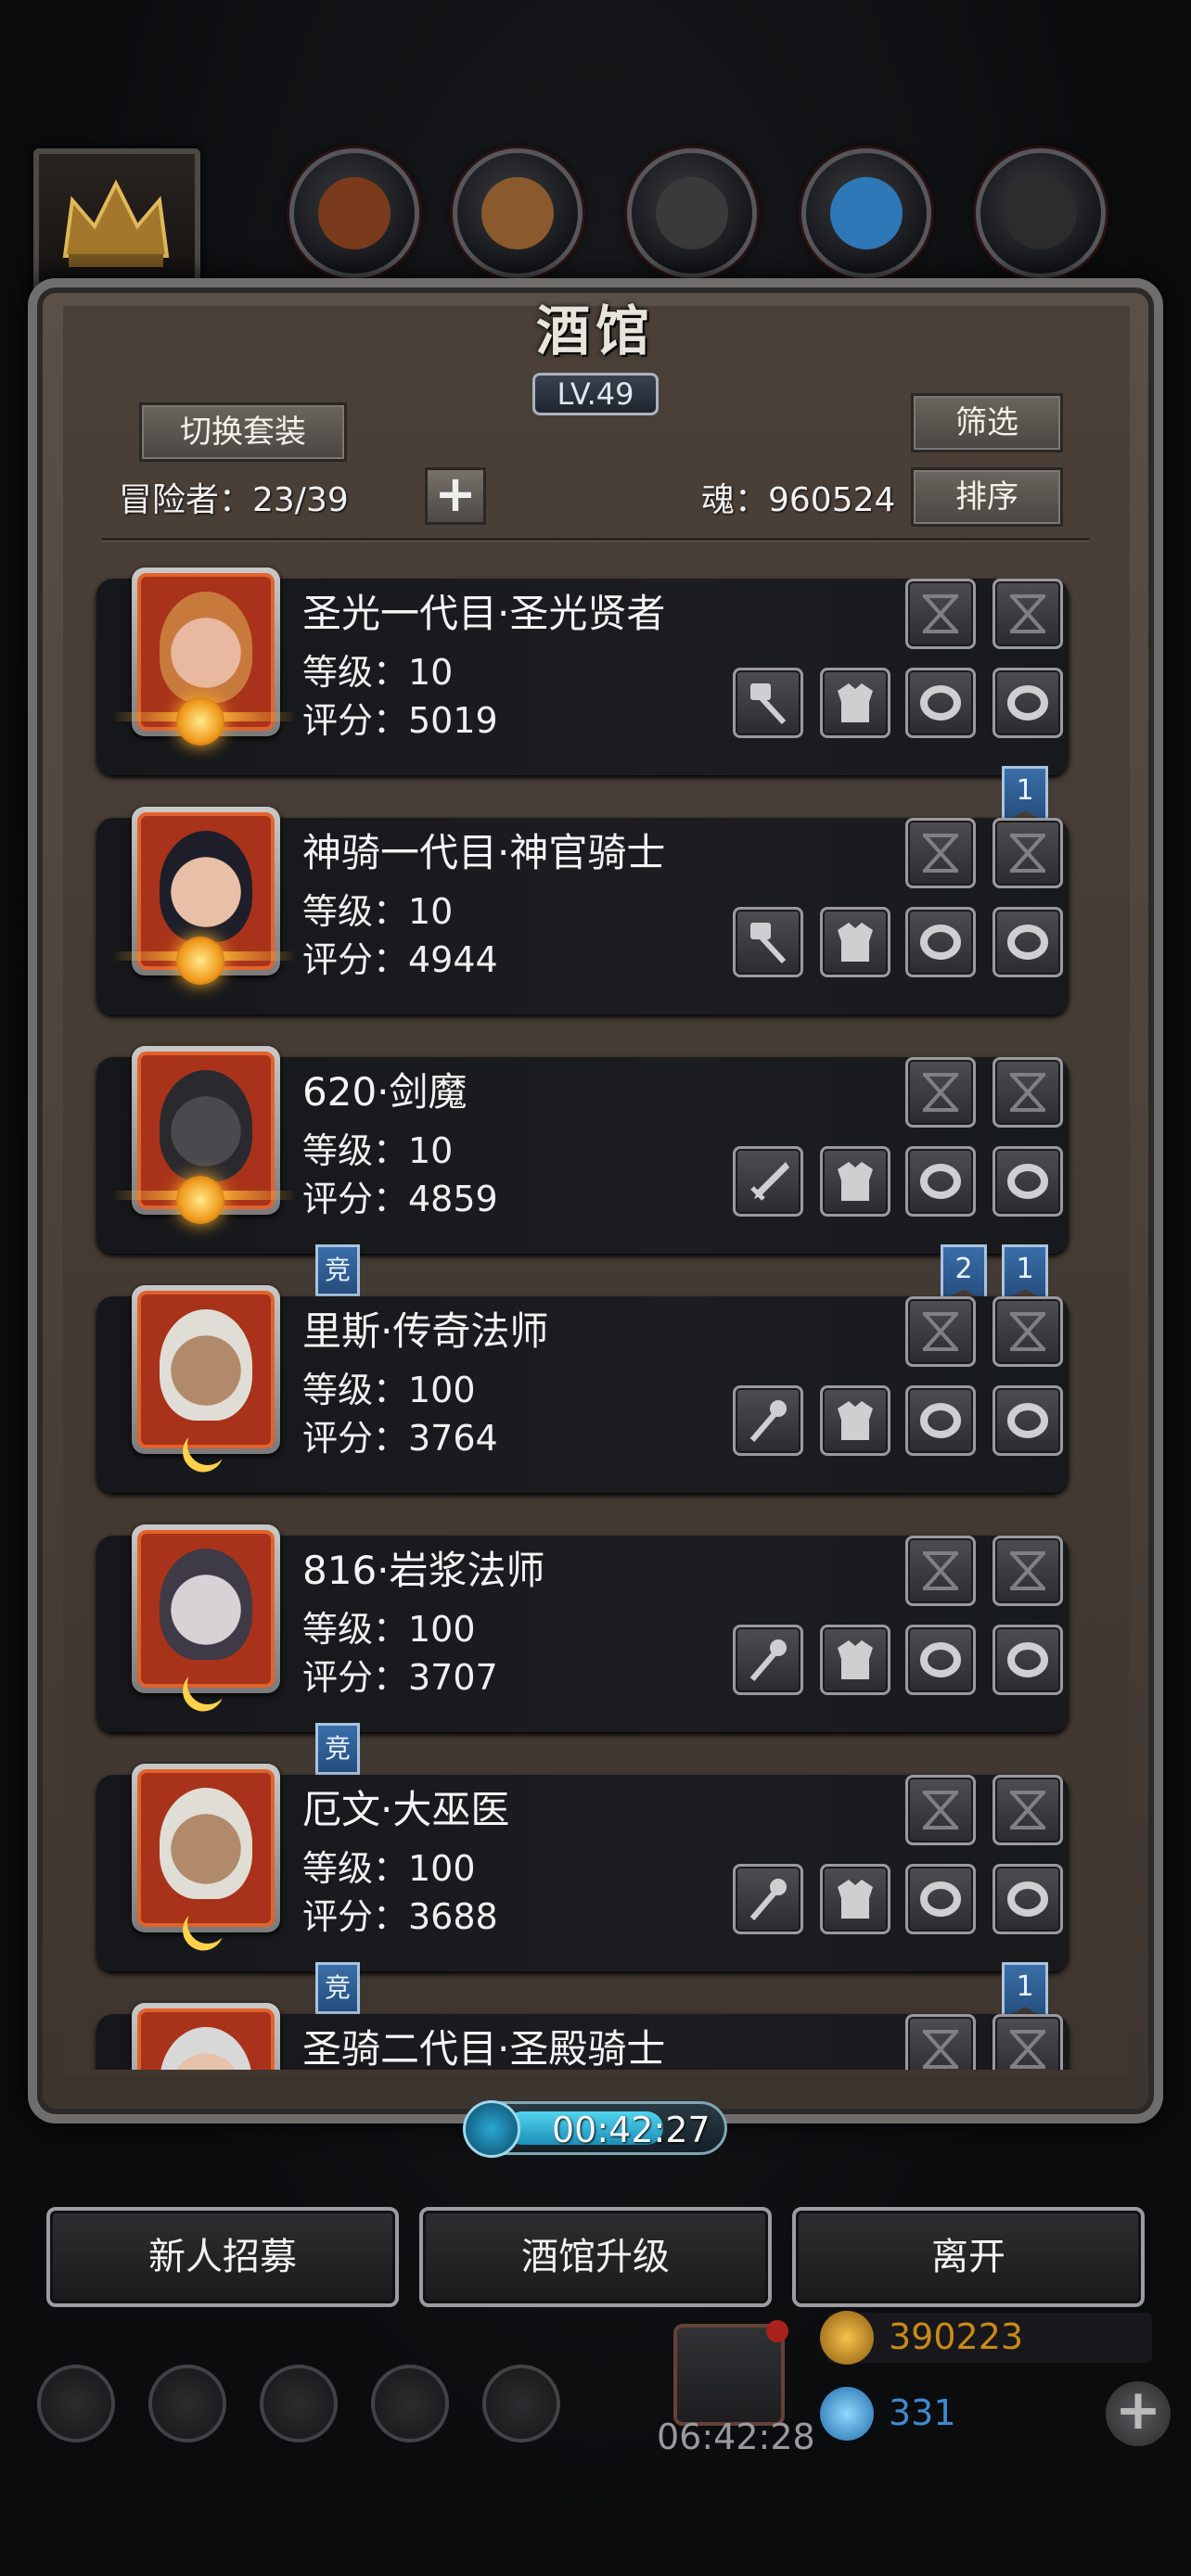 The width and height of the screenshot is (1191, 2576). Describe the element at coordinates (969, 2257) in the screenshot. I see `leave-button: 离开` at that location.